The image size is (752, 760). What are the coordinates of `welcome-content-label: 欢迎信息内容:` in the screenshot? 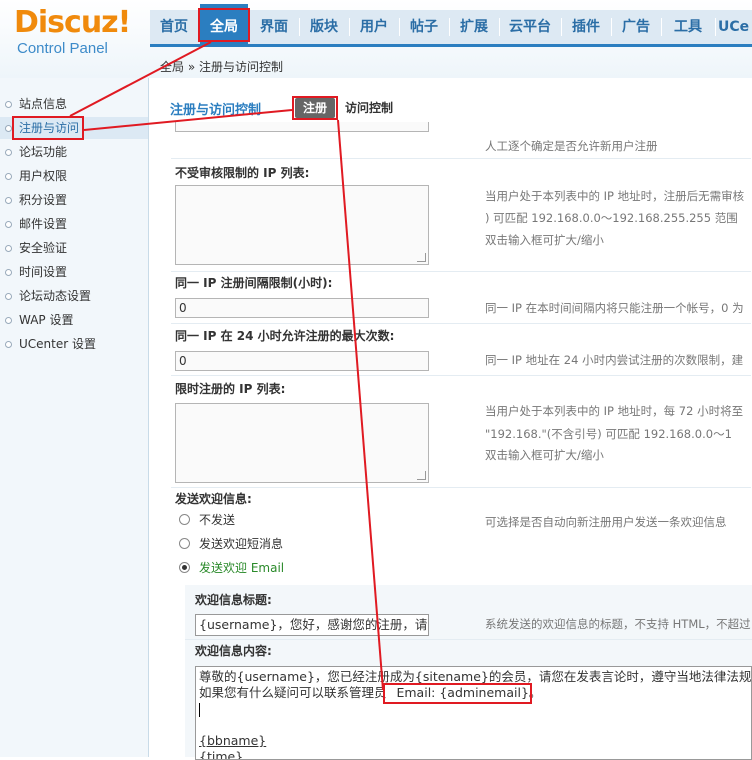 It's located at (233, 651).